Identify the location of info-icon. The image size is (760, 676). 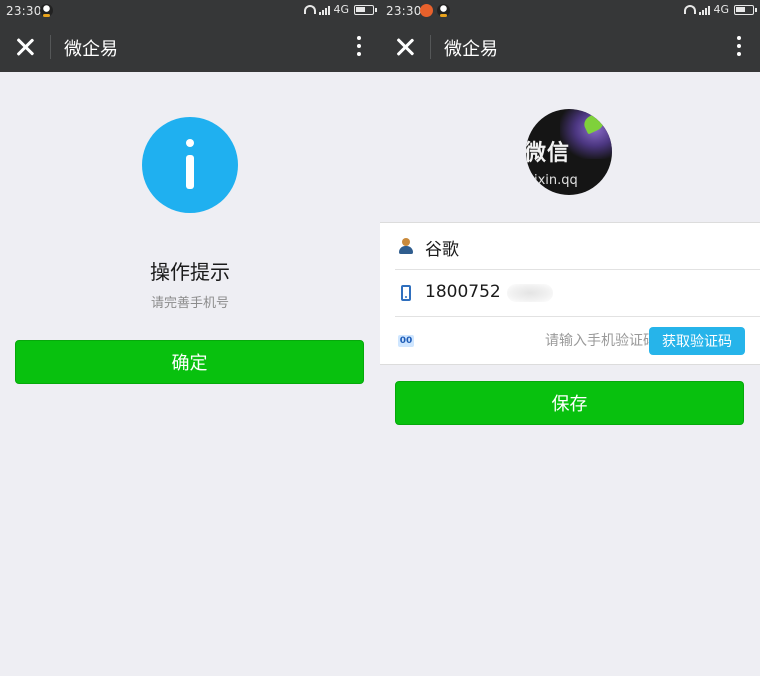
(190, 165).